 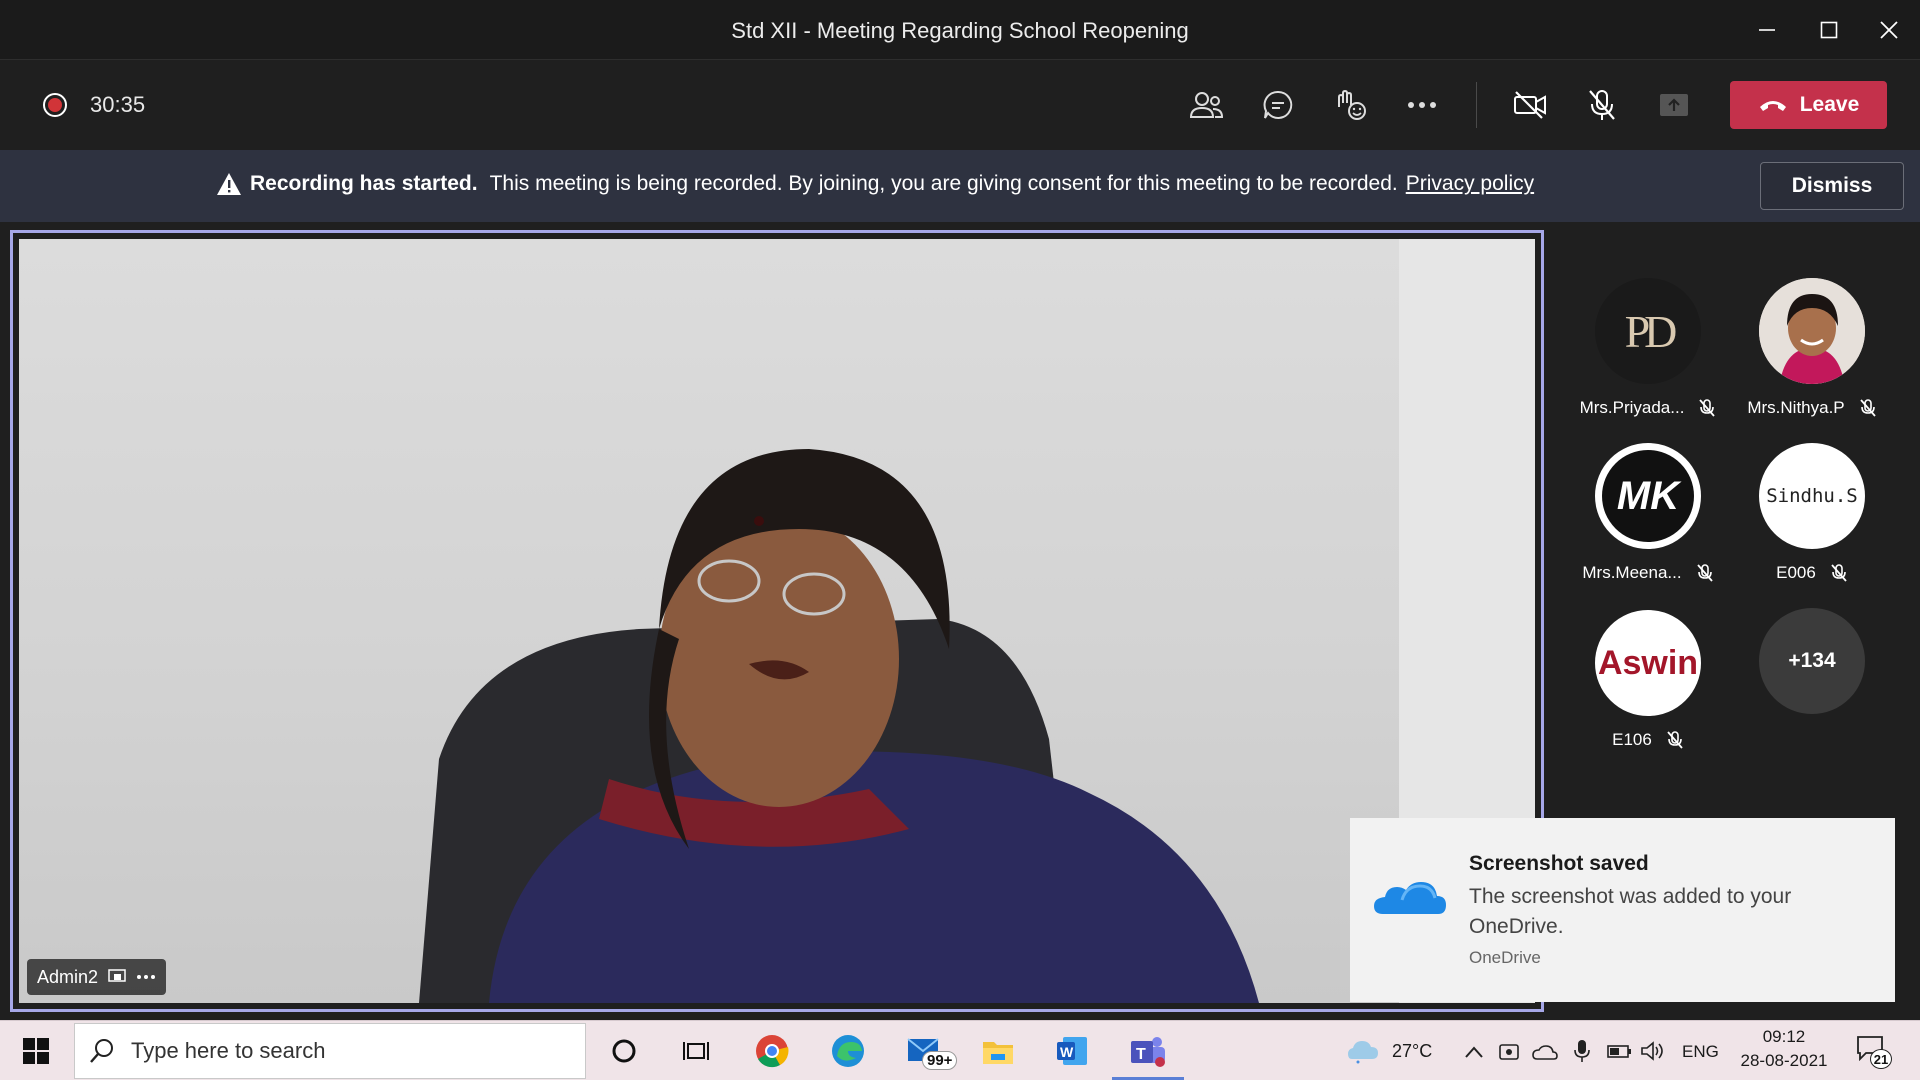 What do you see at coordinates (1648, 663) in the screenshot?
I see `avatar: Aswin` at bounding box center [1648, 663].